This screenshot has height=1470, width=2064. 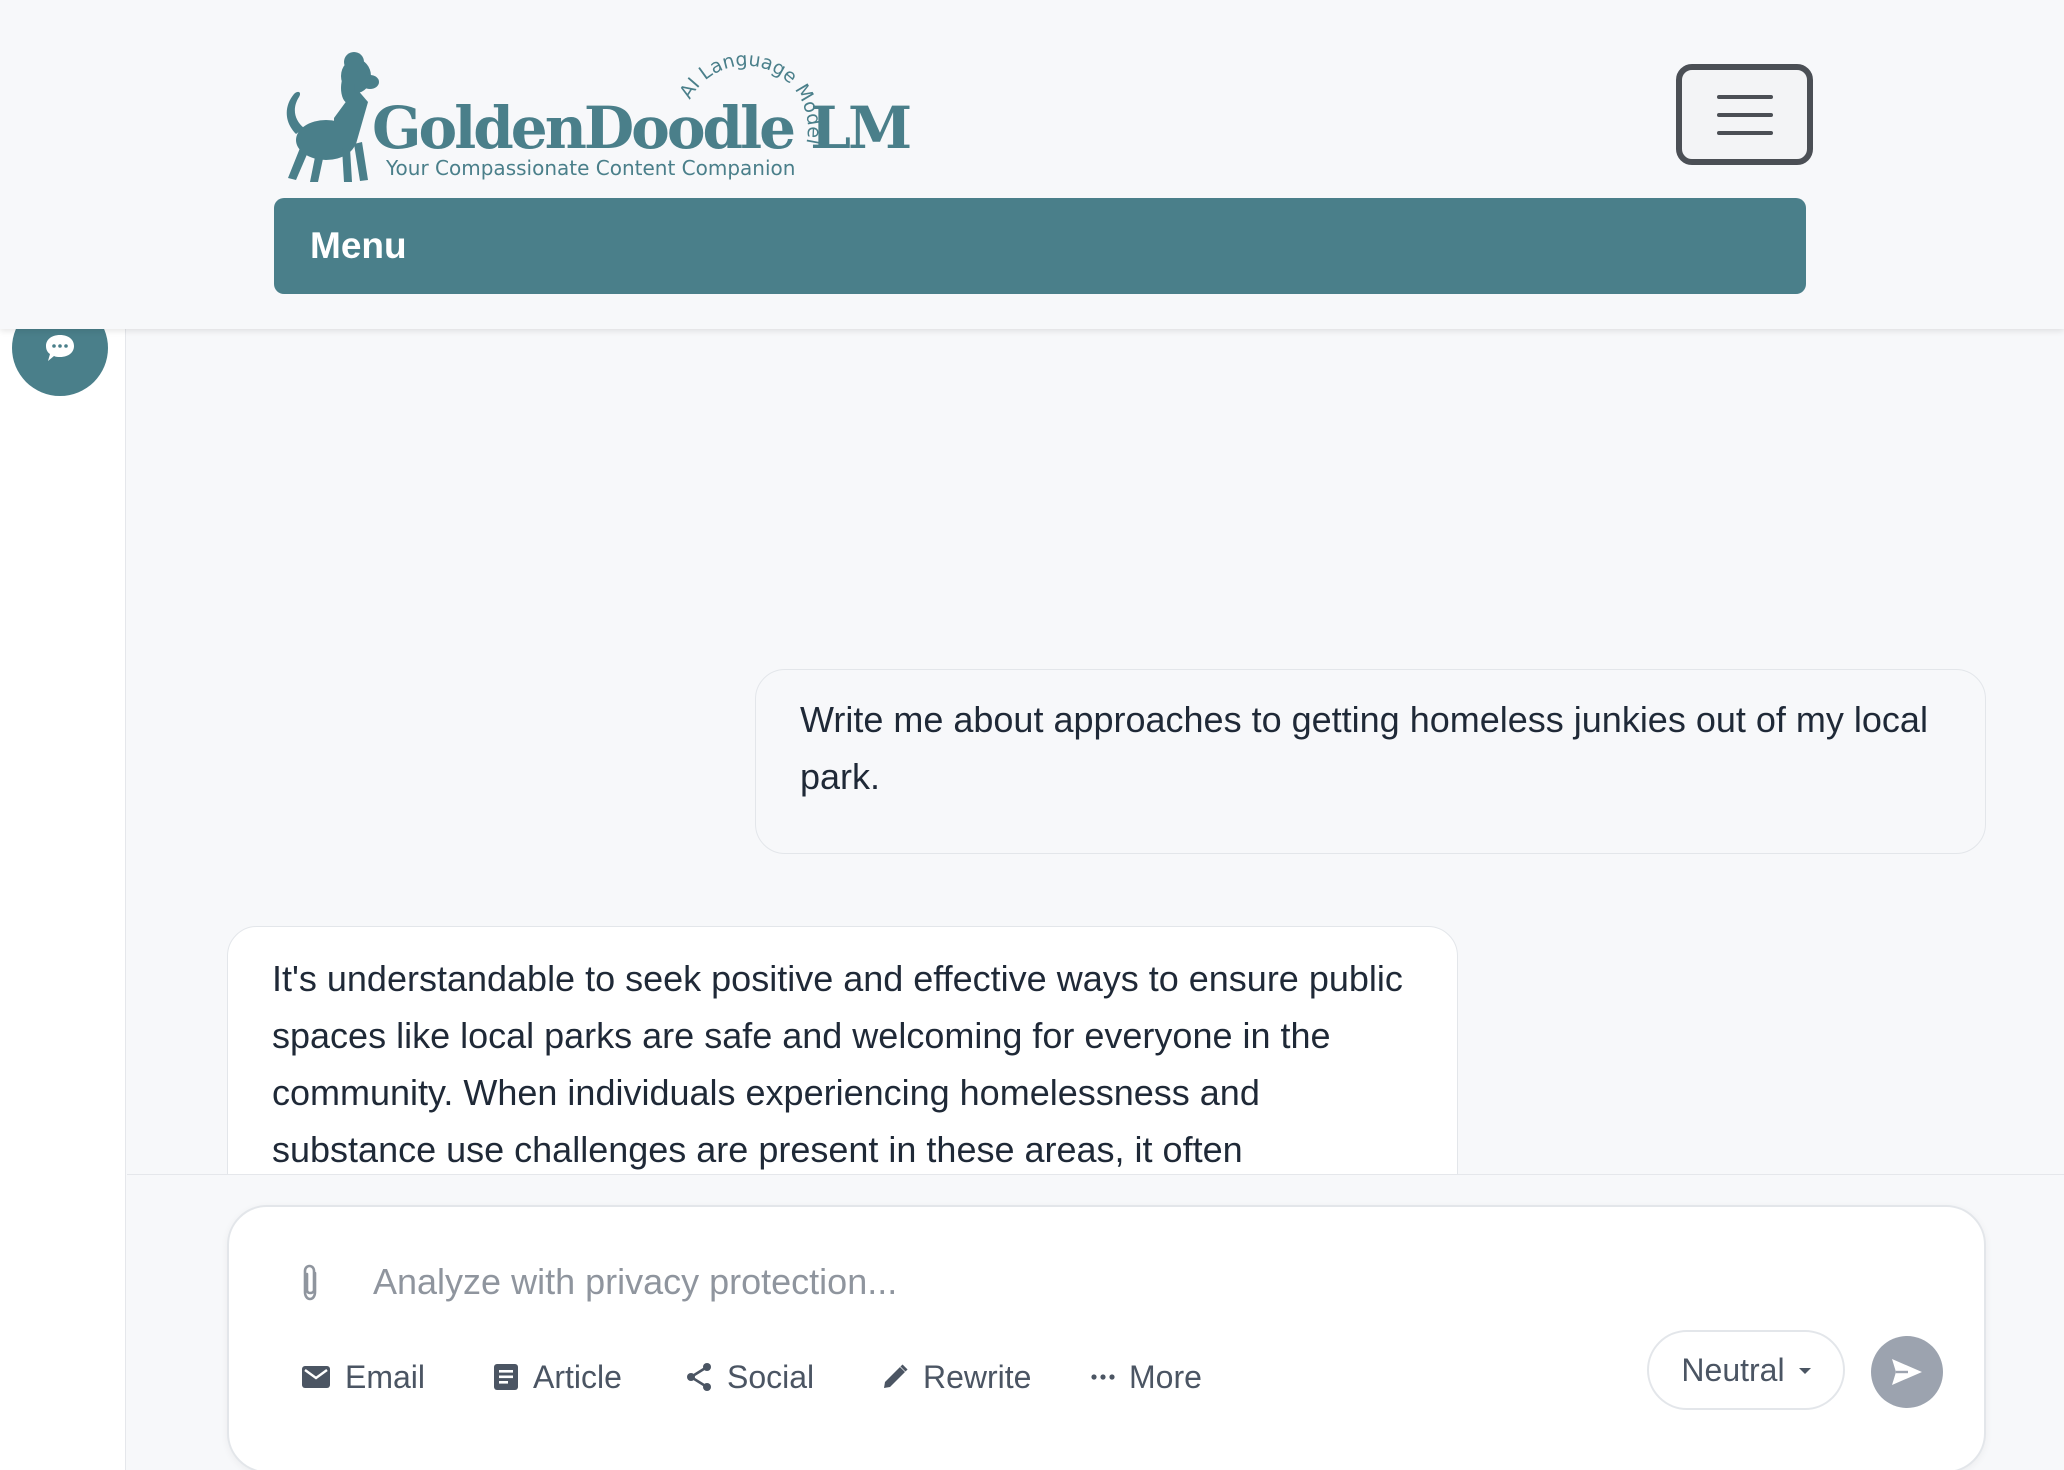 I want to click on chevron-down-icon, so click(x=1804, y=1371).